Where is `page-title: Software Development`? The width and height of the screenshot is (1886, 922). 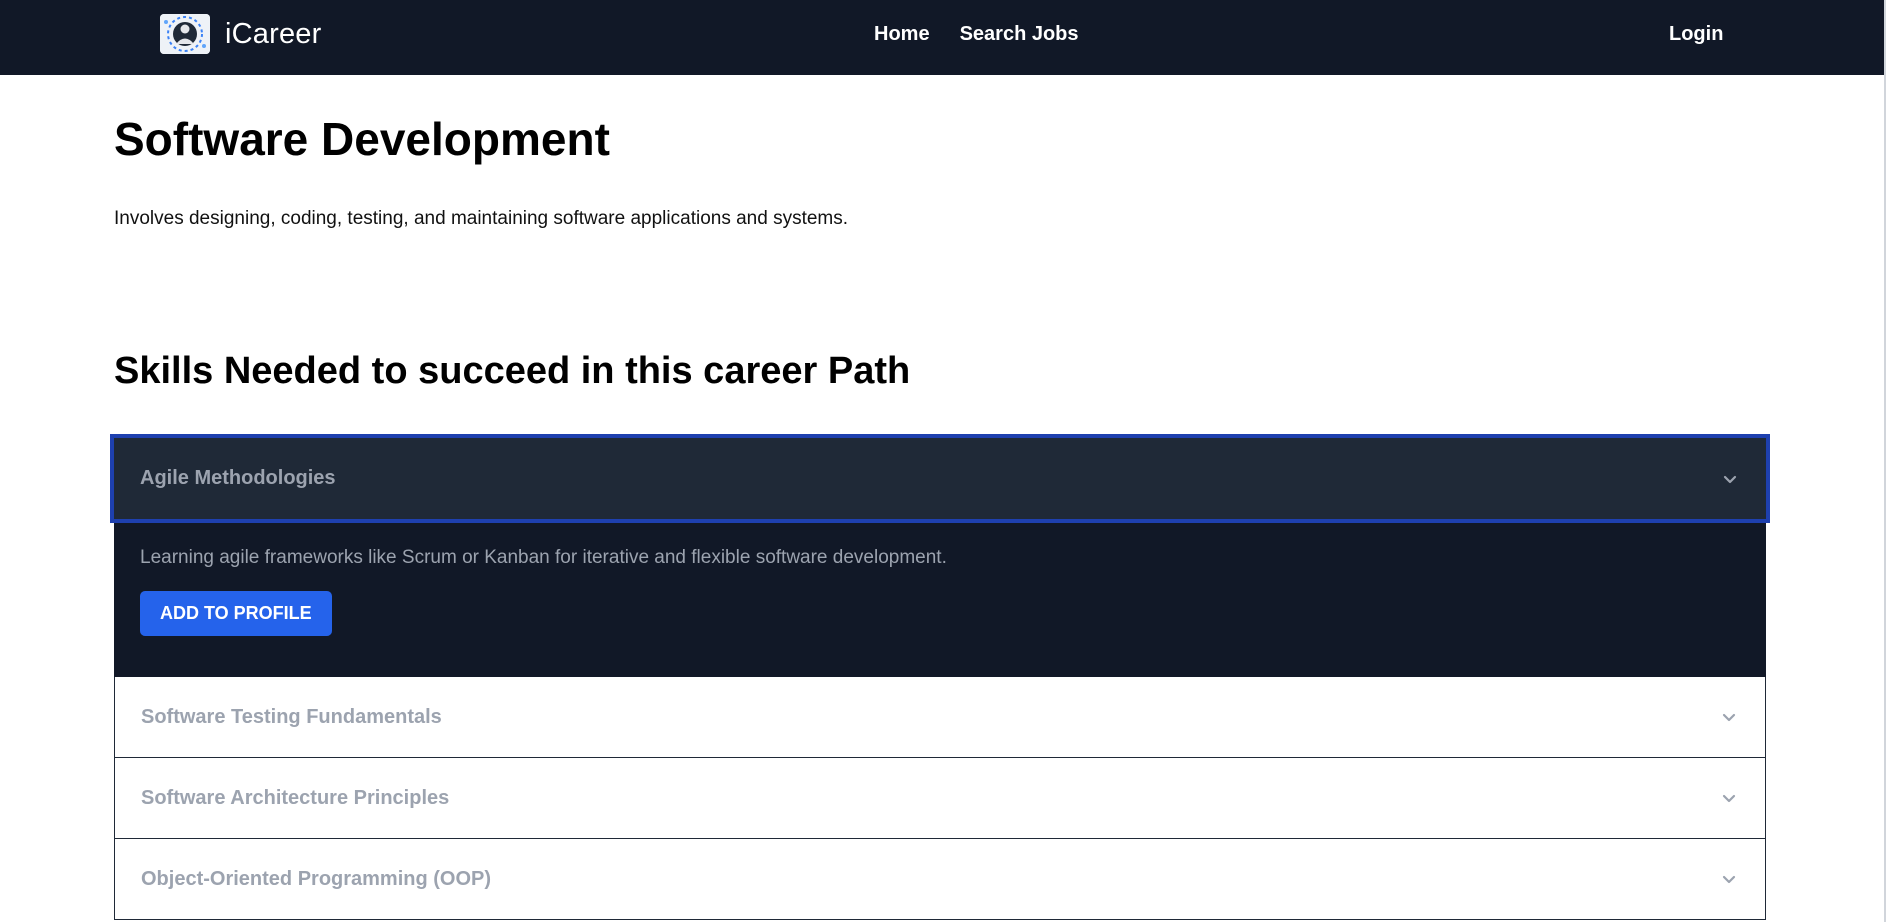
page-title: Software Development is located at coordinates (362, 139).